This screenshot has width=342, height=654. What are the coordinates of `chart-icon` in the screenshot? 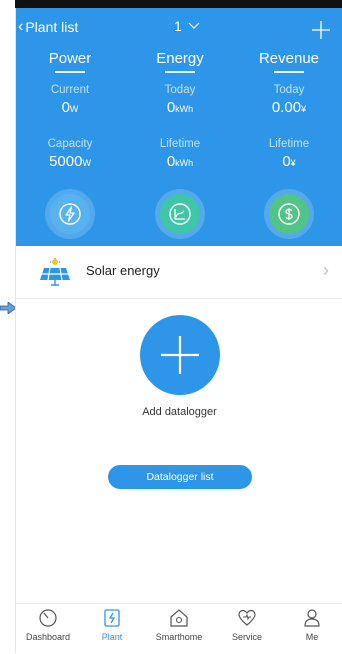 It's located at (180, 214).